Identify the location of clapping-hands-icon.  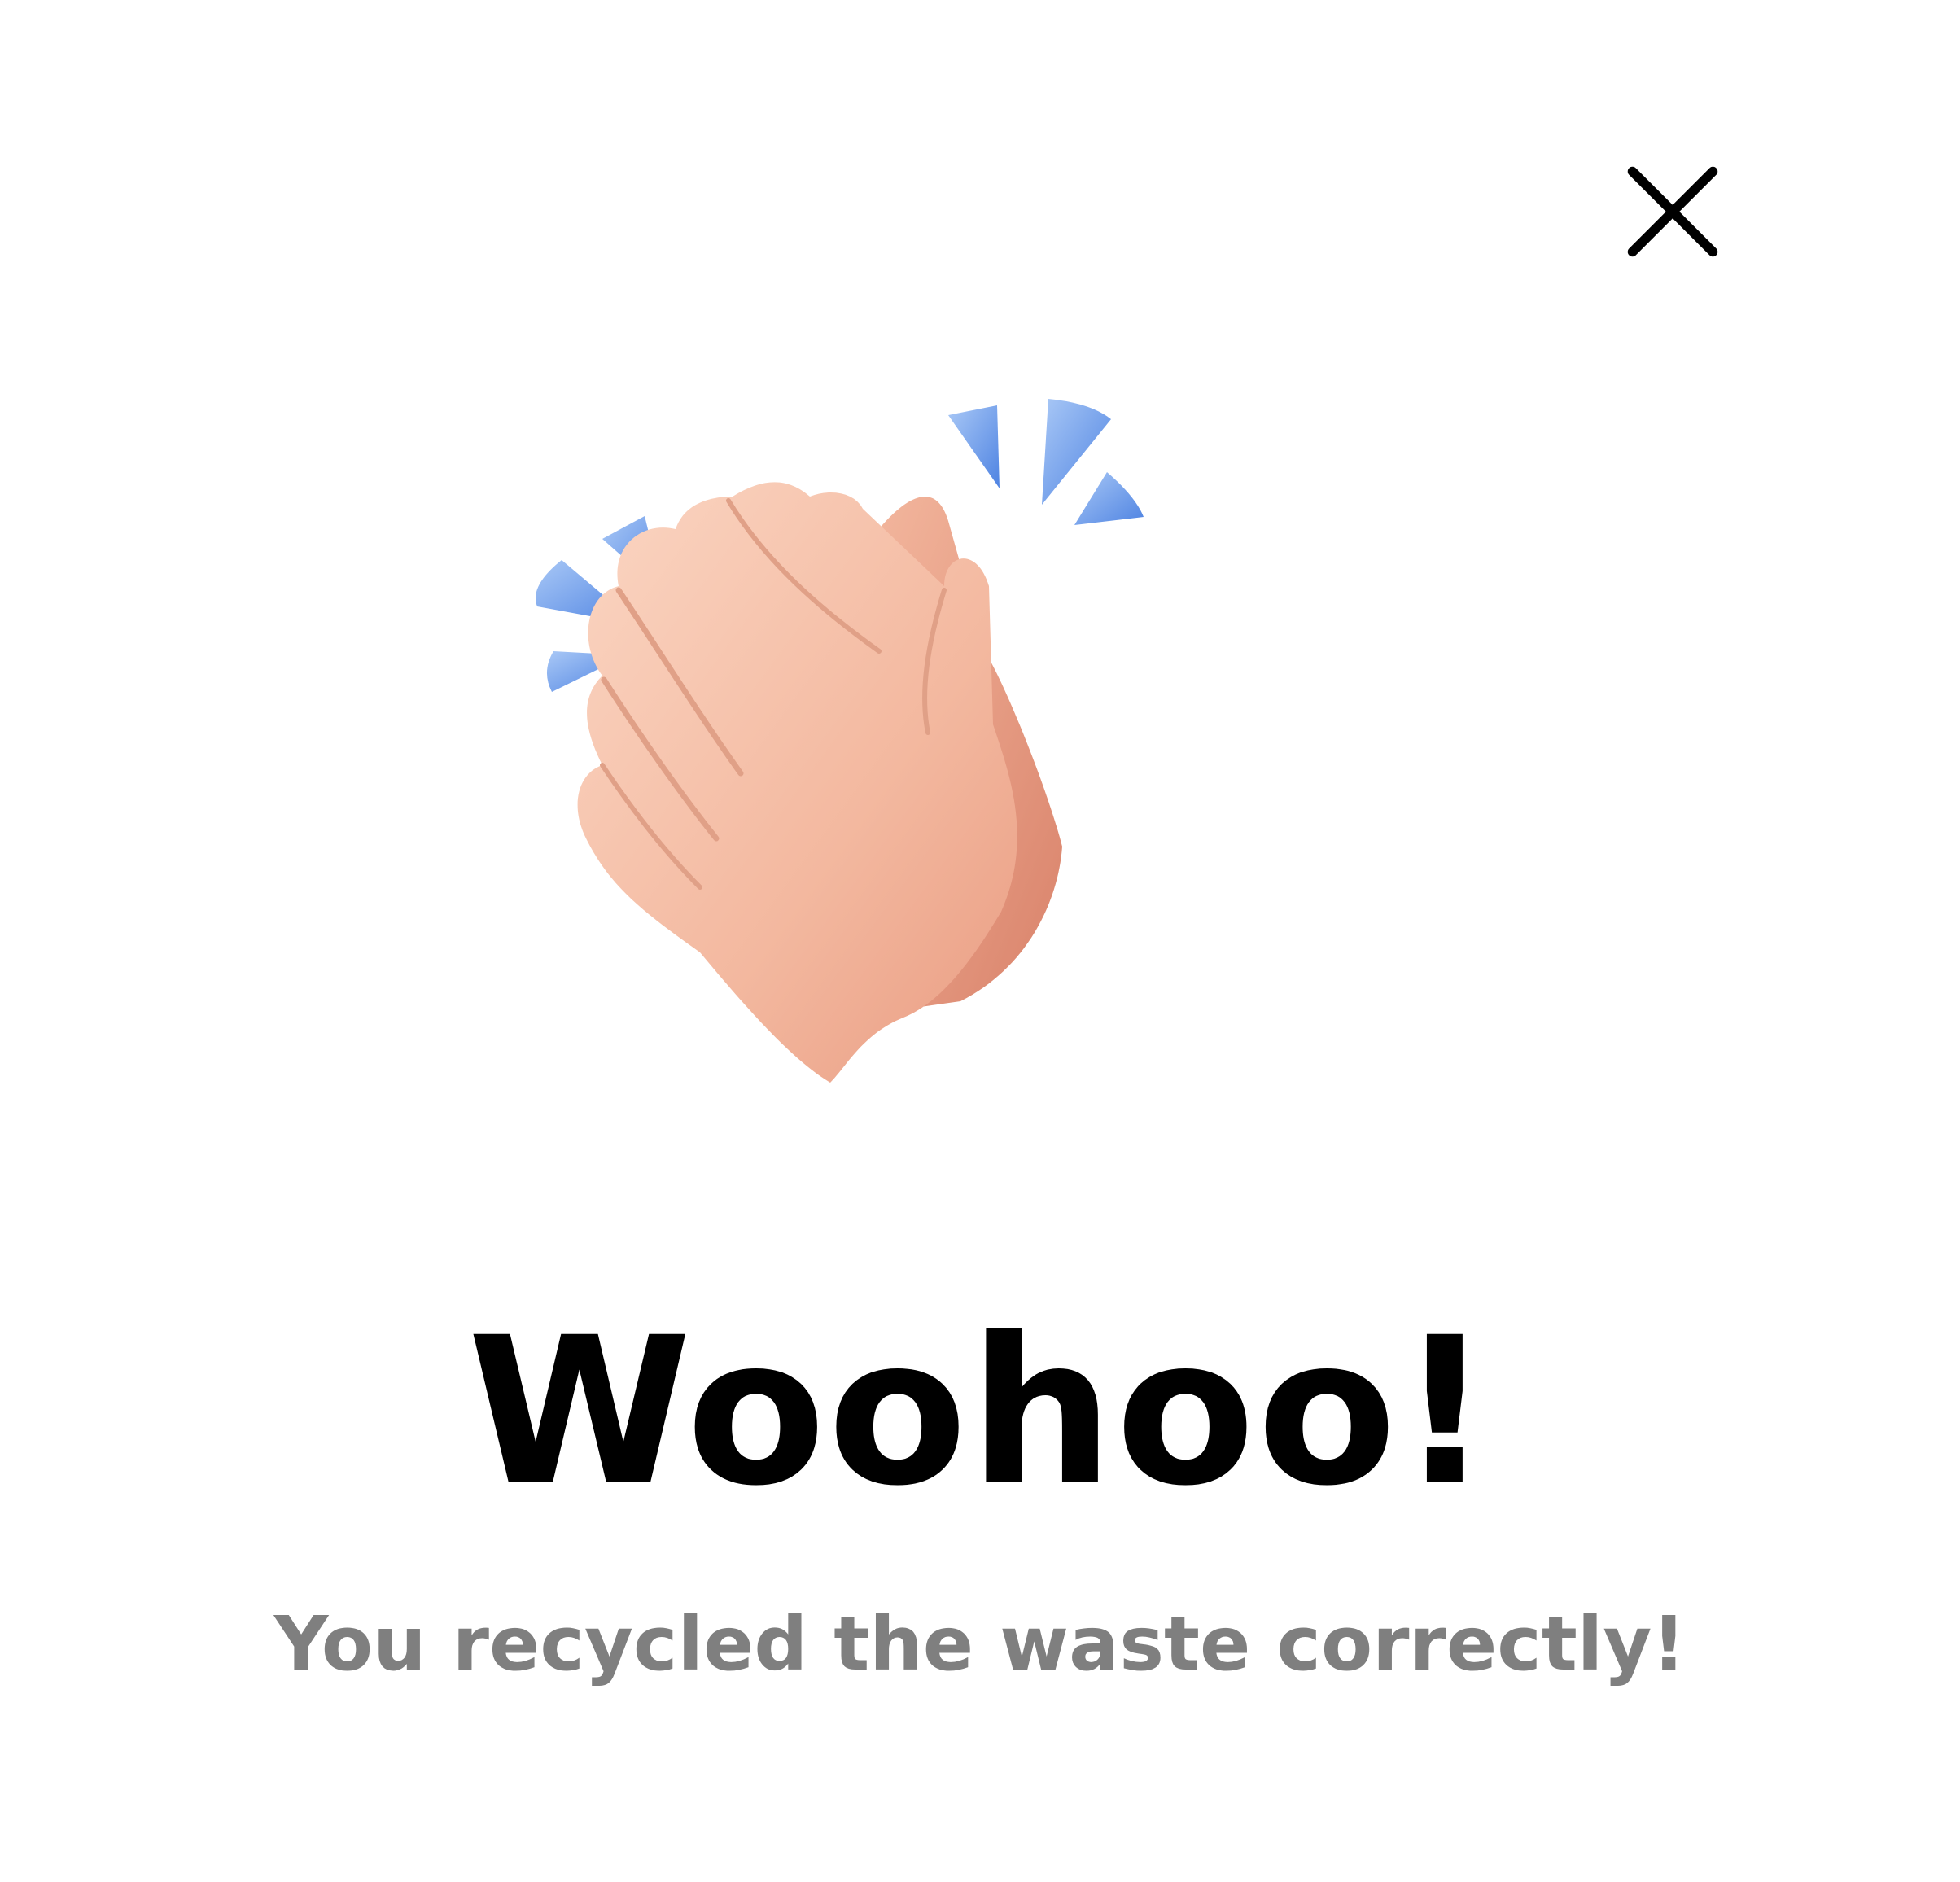
(843, 757).